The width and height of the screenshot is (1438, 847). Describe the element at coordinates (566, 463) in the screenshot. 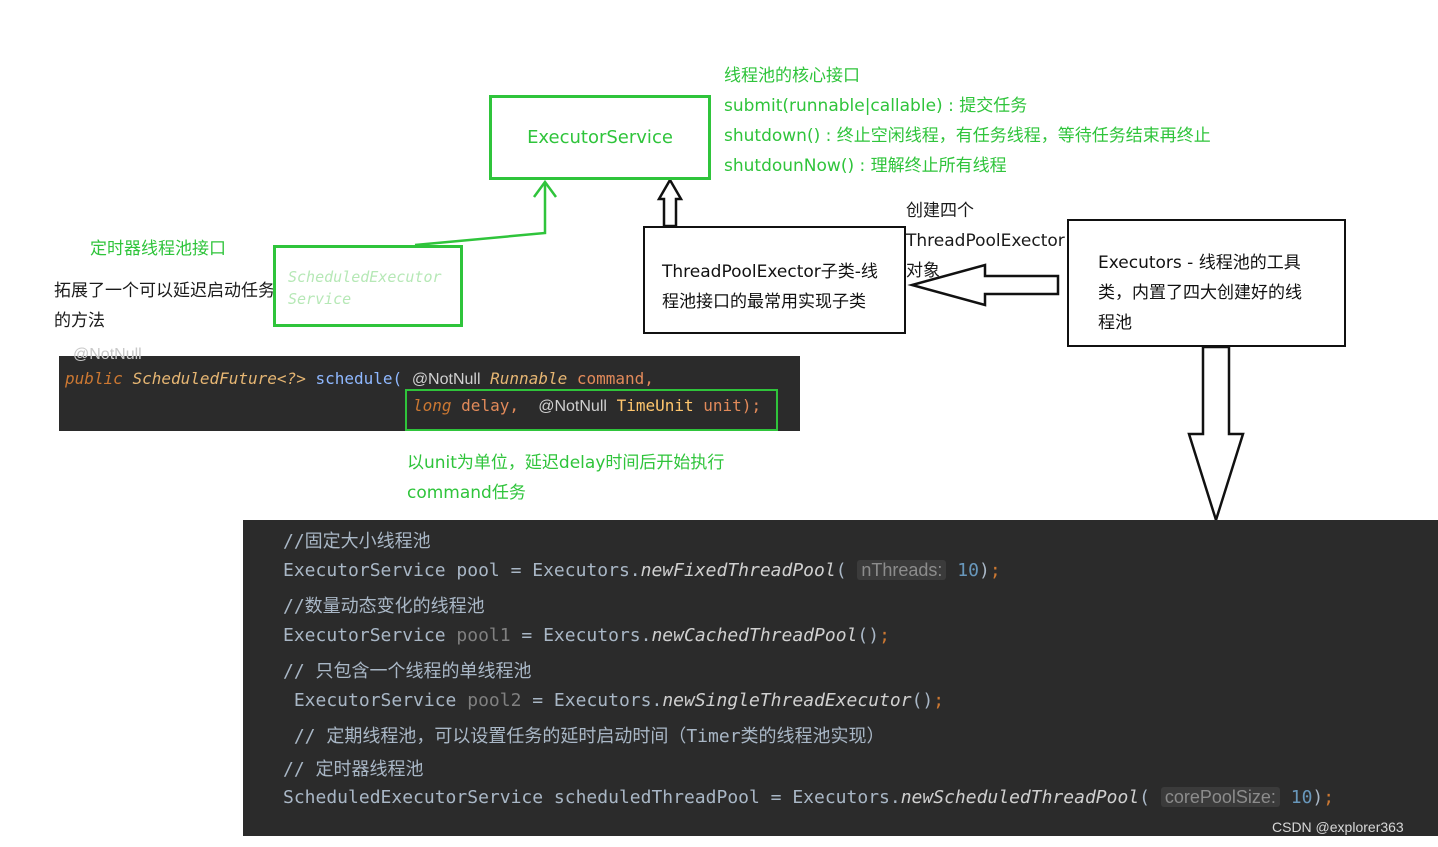

I see `delay-note-line-1: 以unit为单位，延迟delay时间后开始执行` at that location.